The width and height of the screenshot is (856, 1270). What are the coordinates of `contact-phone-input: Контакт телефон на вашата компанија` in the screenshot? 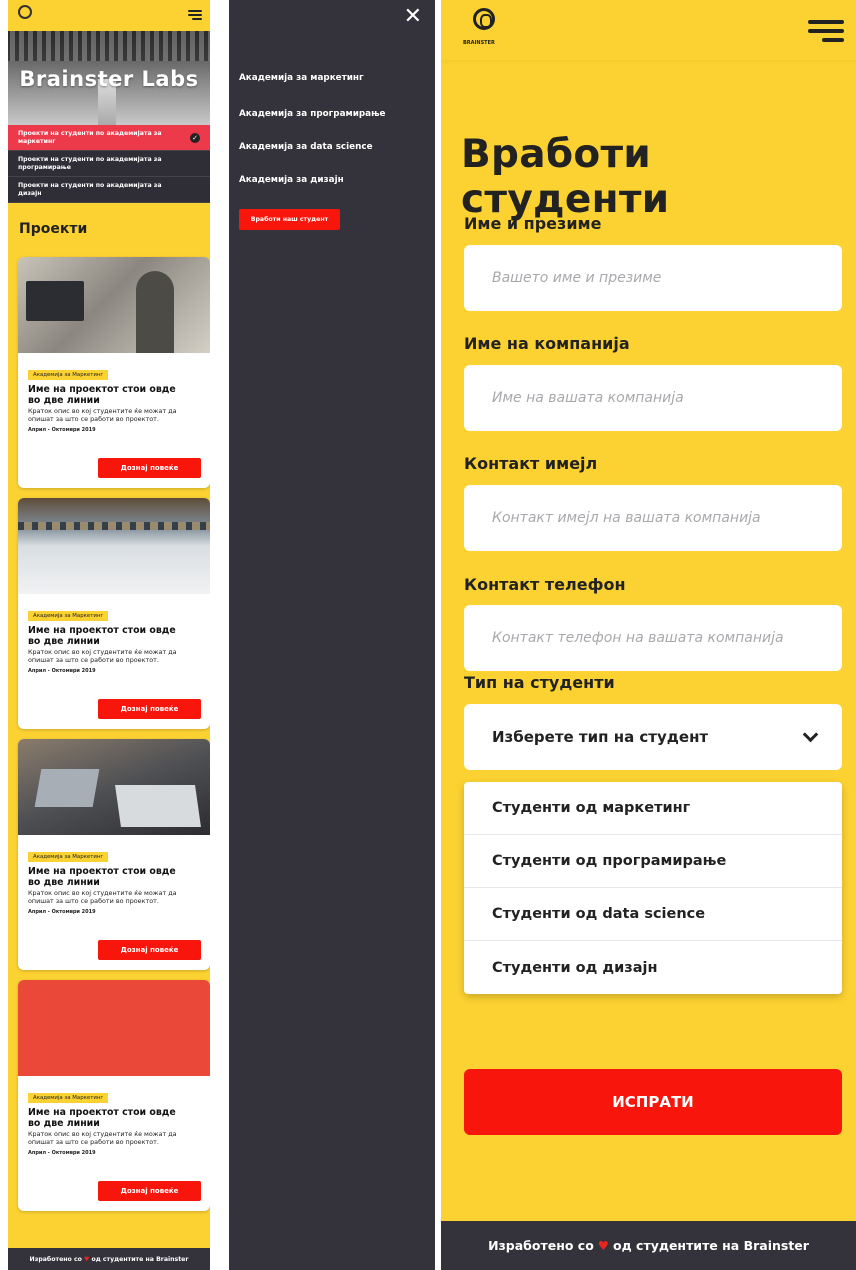 It's located at (653, 638).